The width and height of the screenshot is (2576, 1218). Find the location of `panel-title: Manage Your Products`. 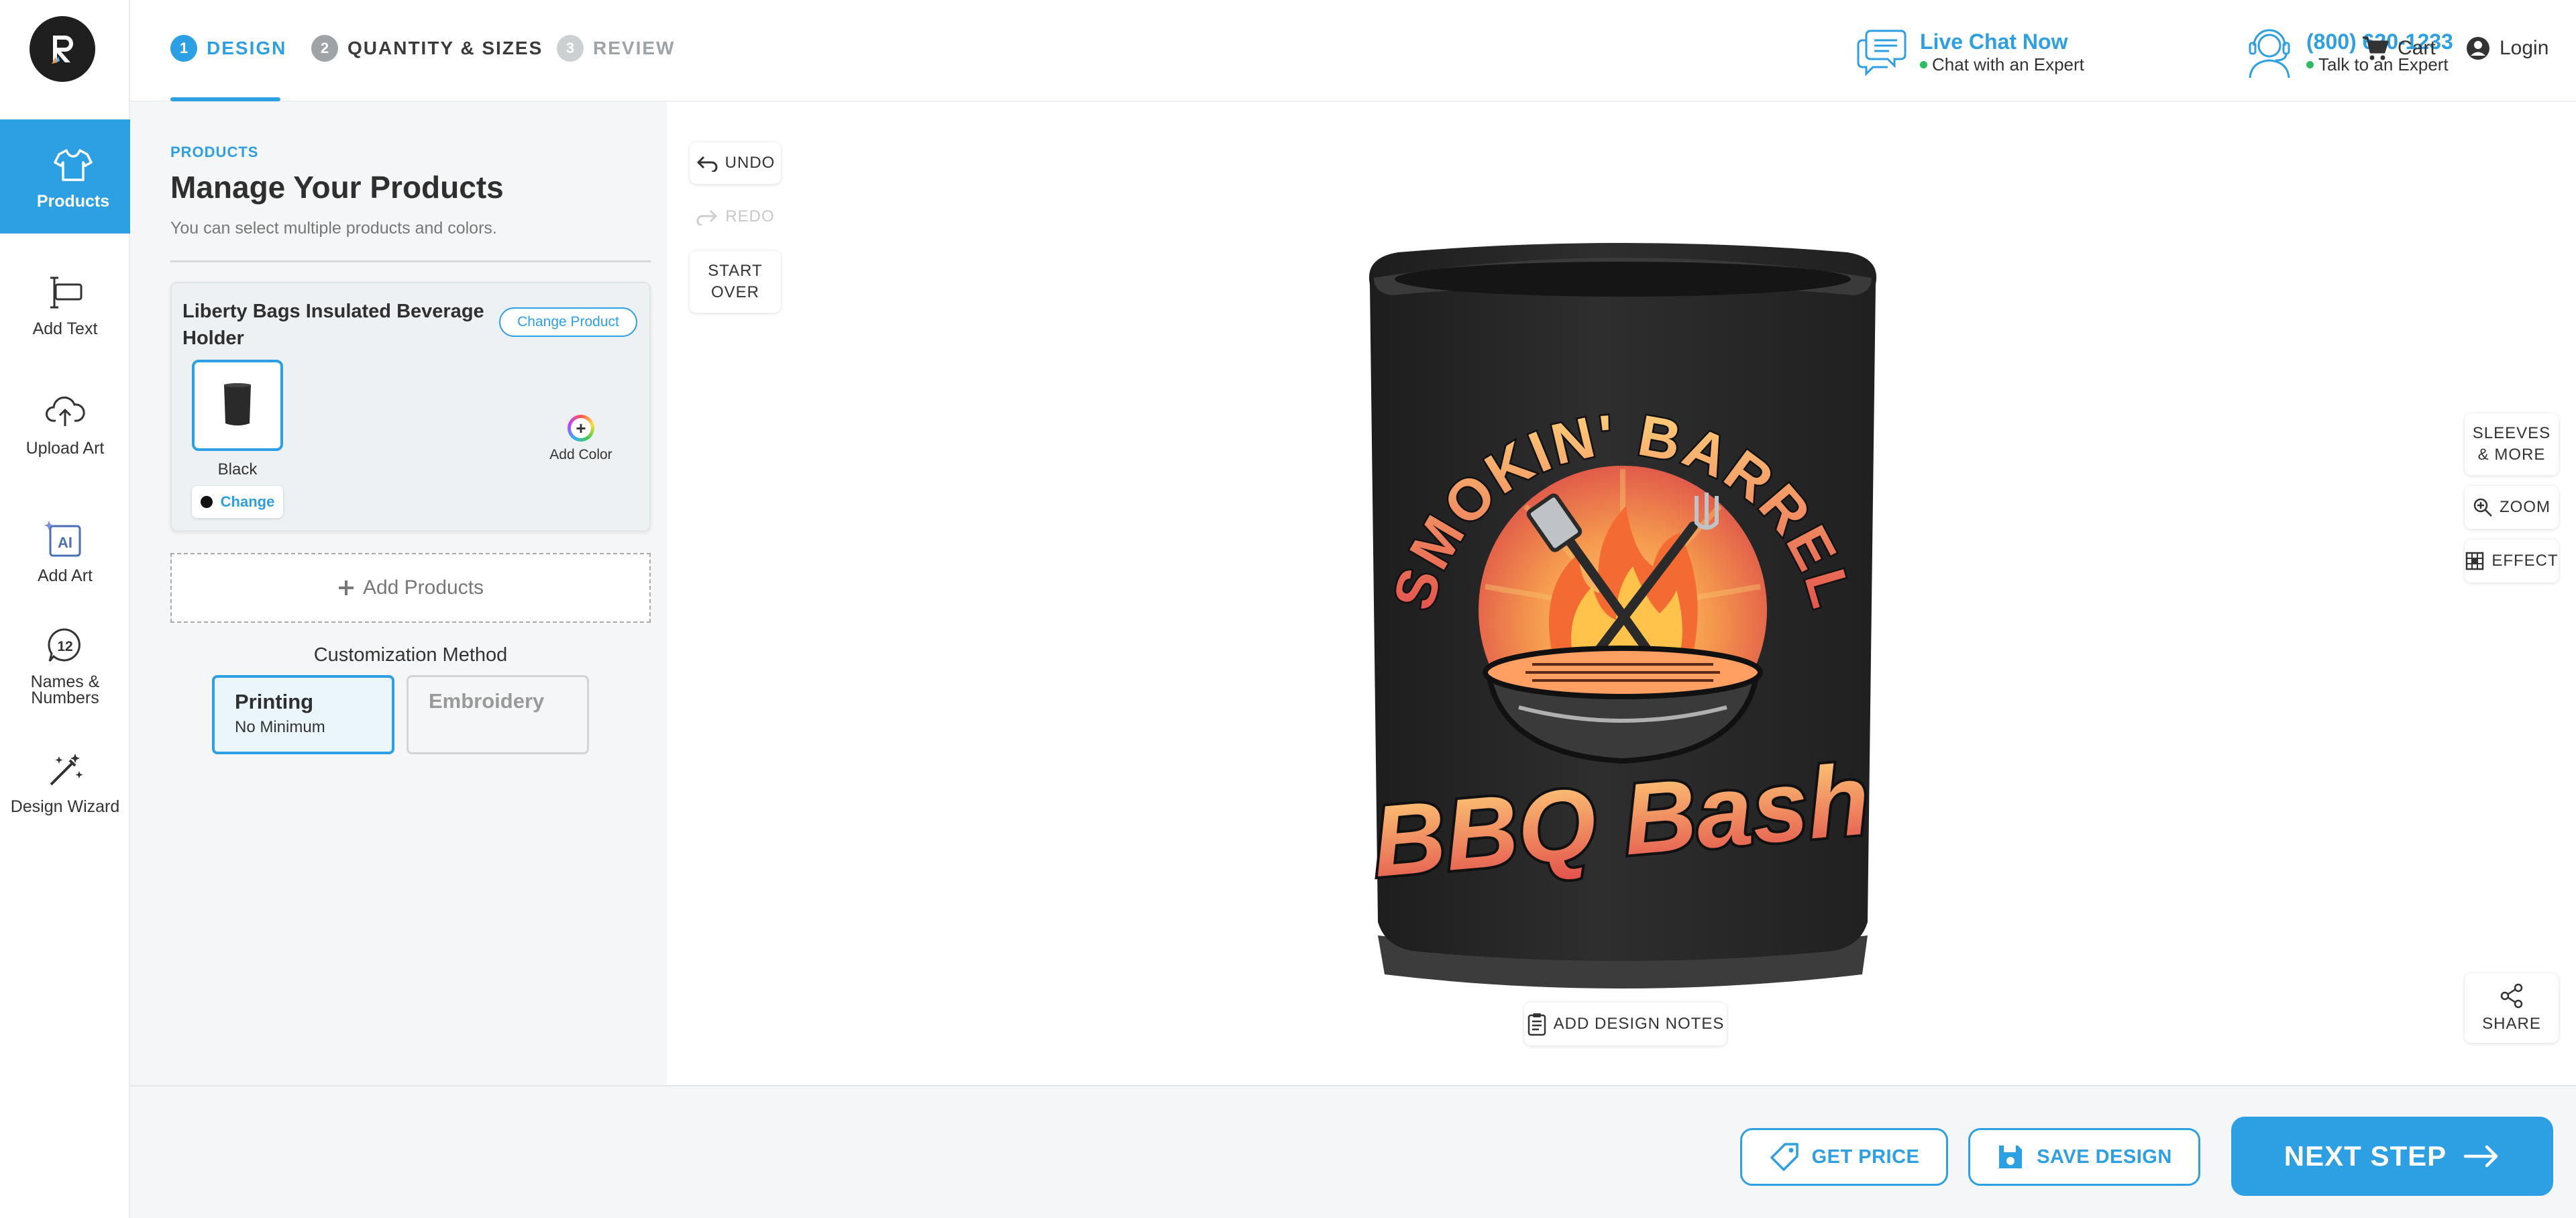

panel-title: Manage Your Products is located at coordinates (337, 188).